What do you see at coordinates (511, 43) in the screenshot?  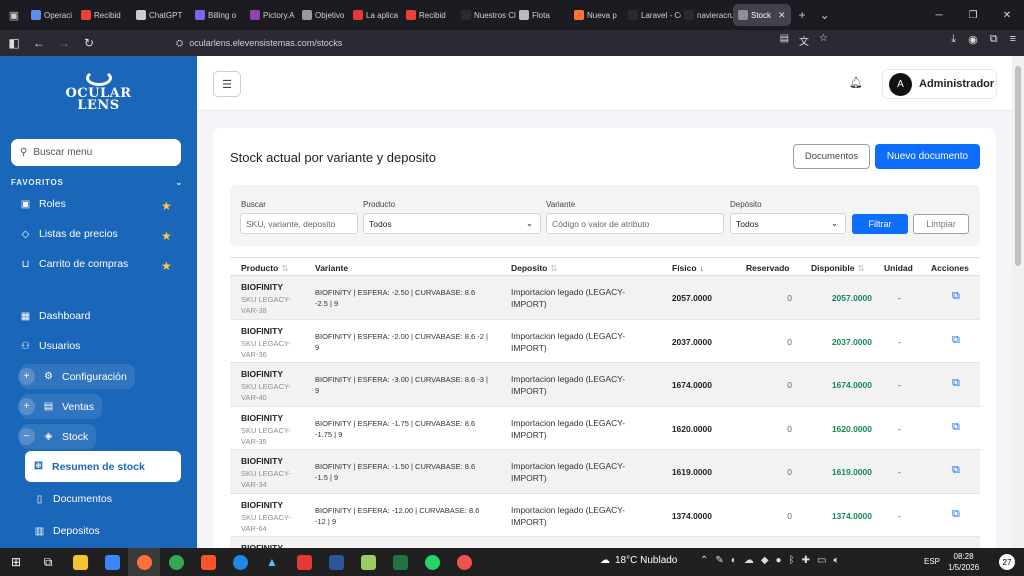 I see `address-bar: ⛭ ocularlens.elevensistemas.com/stocks` at bounding box center [511, 43].